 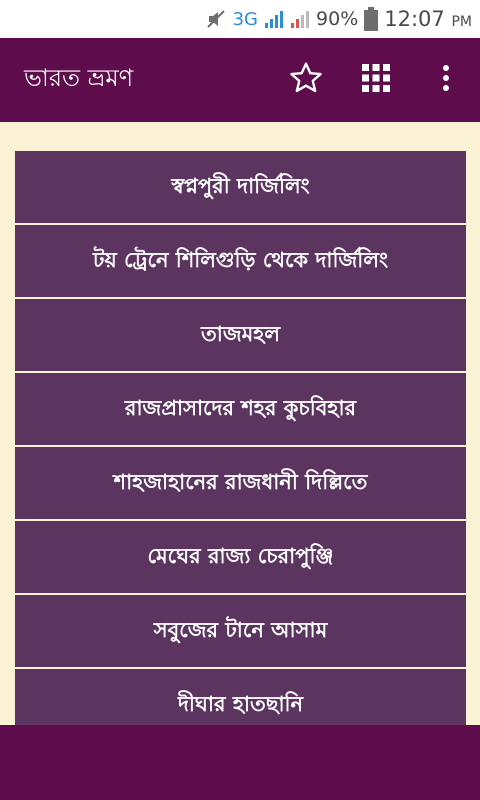 What do you see at coordinates (274, 19) in the screenshot?
I see `signal-icon` at bounding box center [274, 19].